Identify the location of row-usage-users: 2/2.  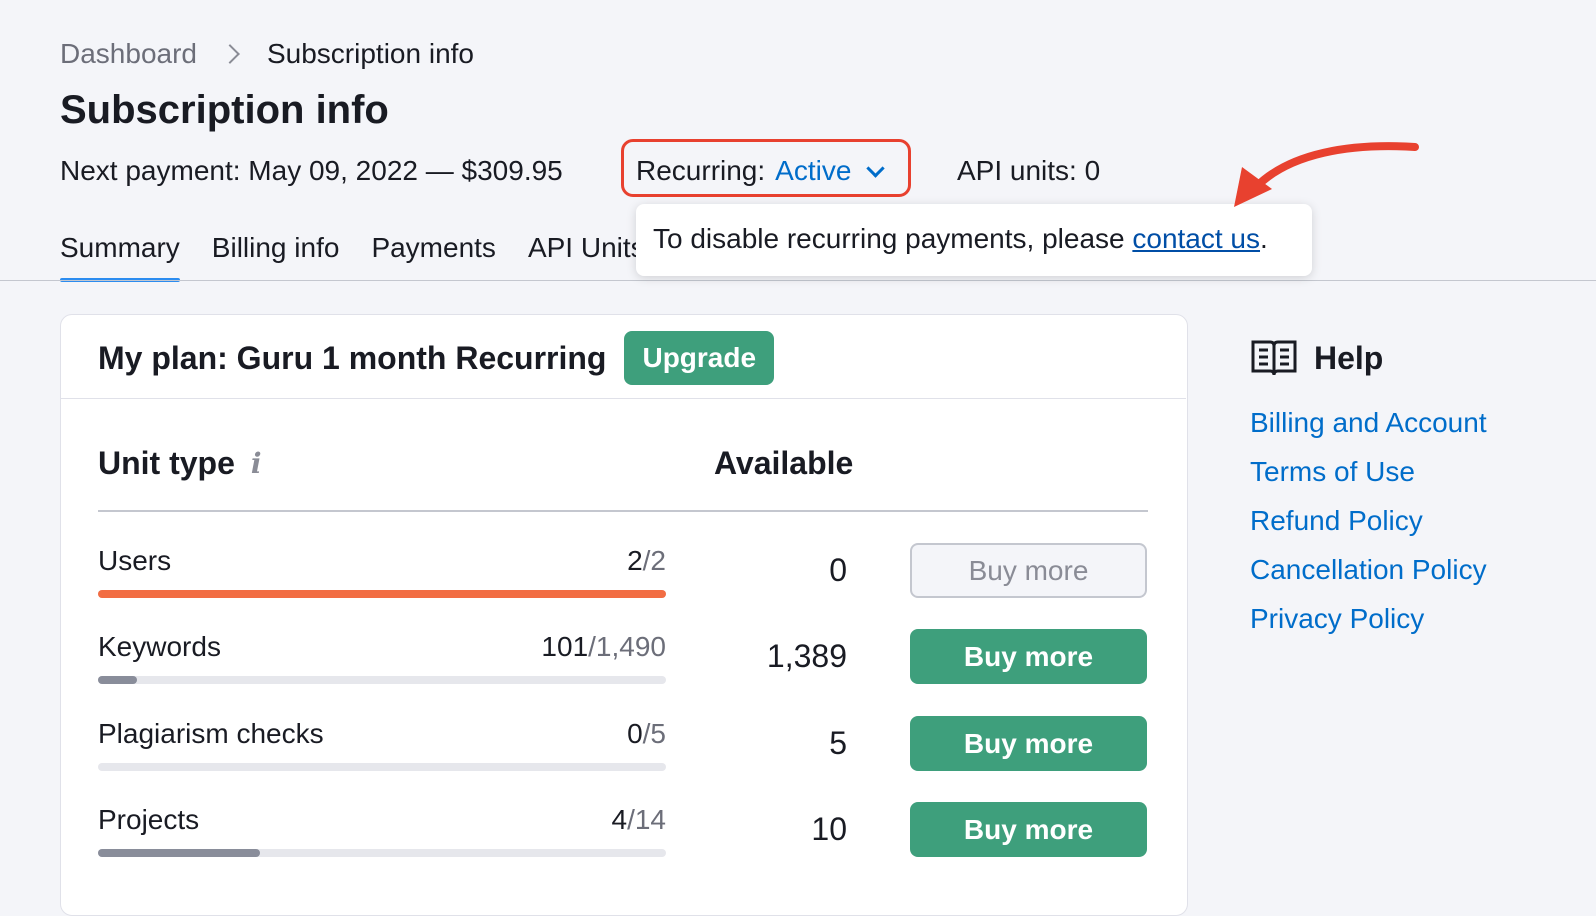
(566, 561).